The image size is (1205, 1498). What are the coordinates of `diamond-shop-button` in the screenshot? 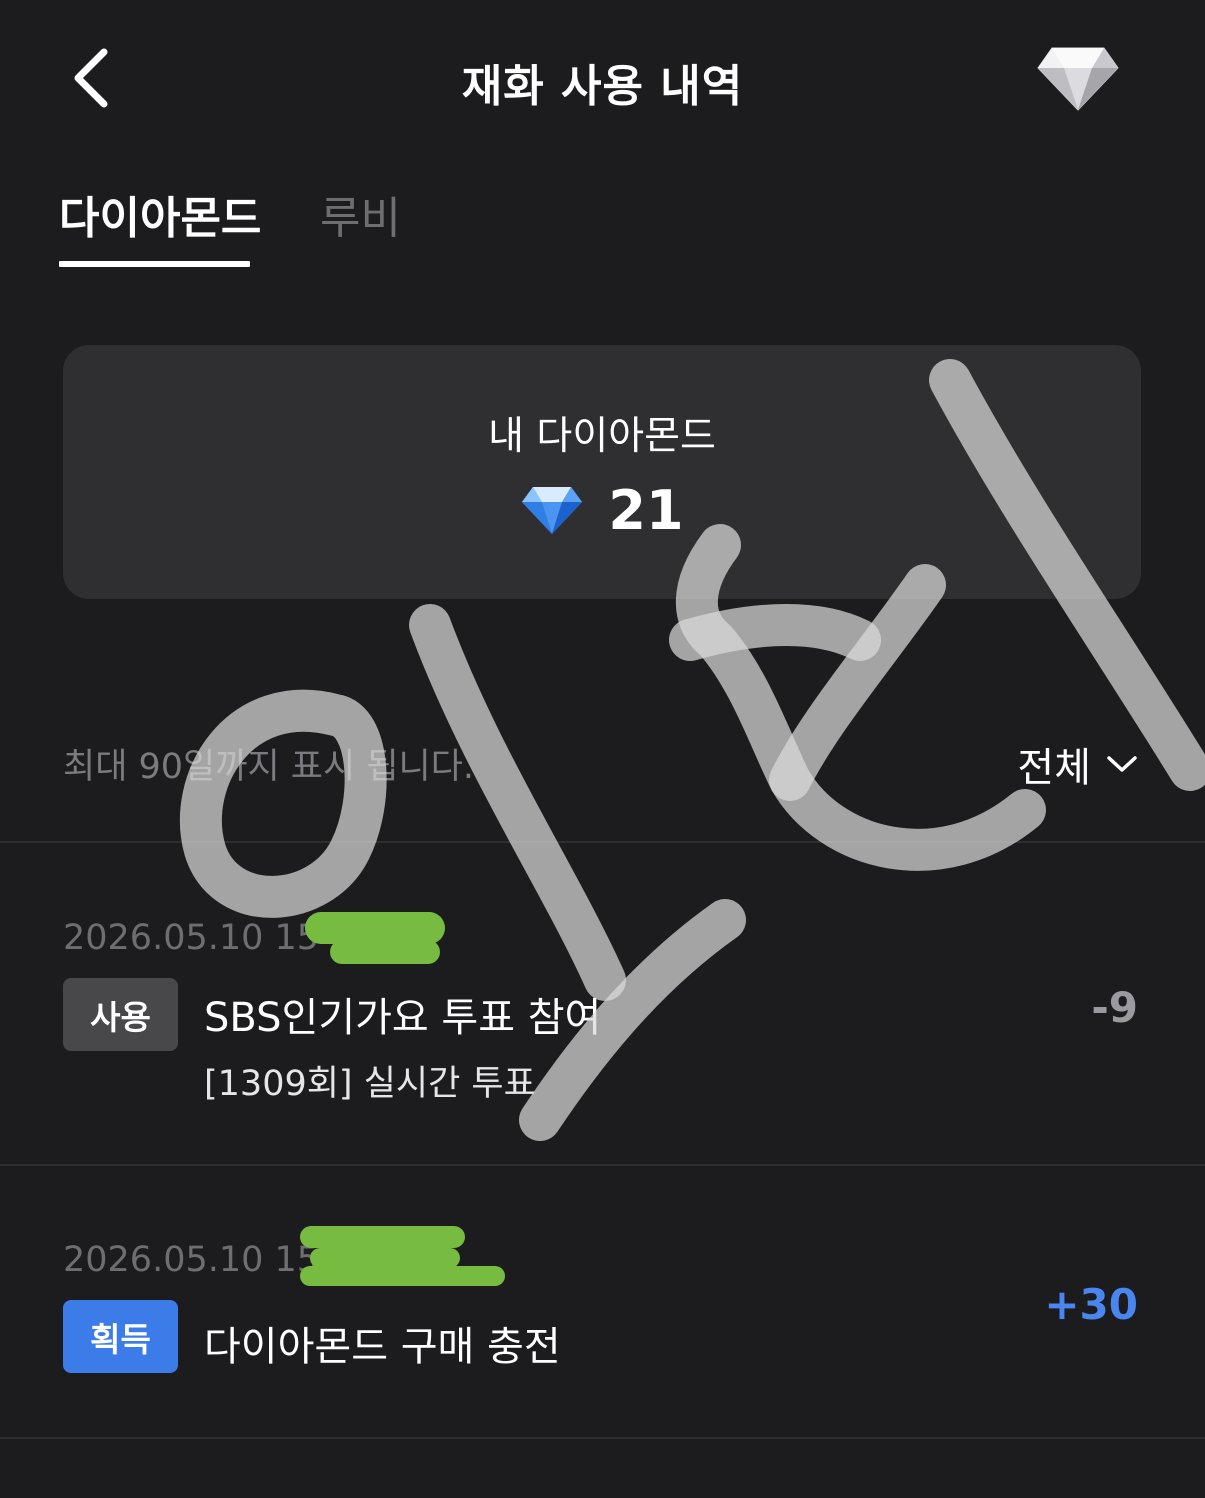 It's located at (1078, 78).